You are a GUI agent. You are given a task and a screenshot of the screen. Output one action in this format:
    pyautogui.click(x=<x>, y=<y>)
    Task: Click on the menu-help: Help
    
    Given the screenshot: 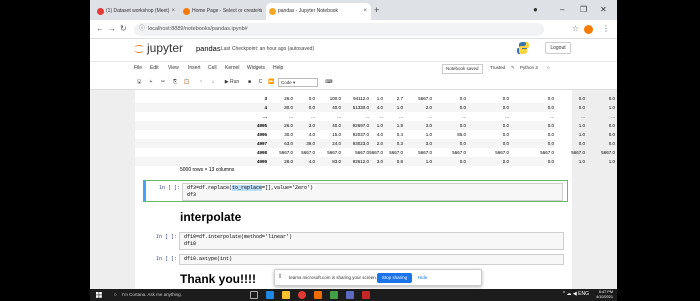 What is the action you would take?
    pyautogui.click(x=278, y=68)
    